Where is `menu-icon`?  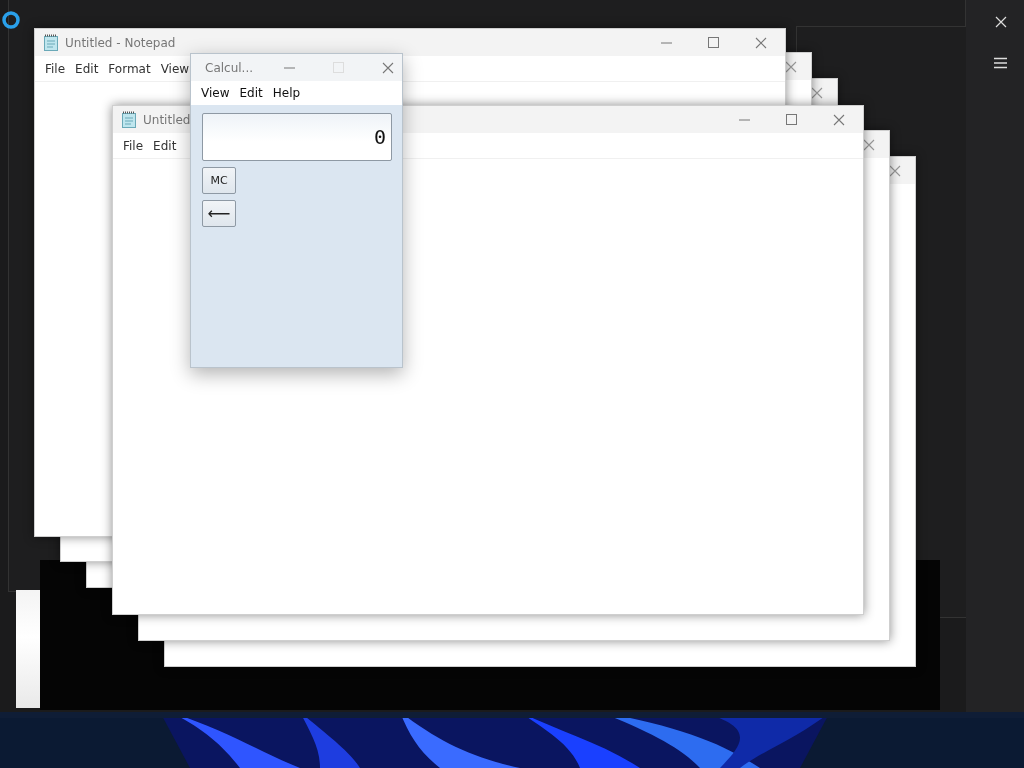 menu-icon is located at coordinates (1000, 63).